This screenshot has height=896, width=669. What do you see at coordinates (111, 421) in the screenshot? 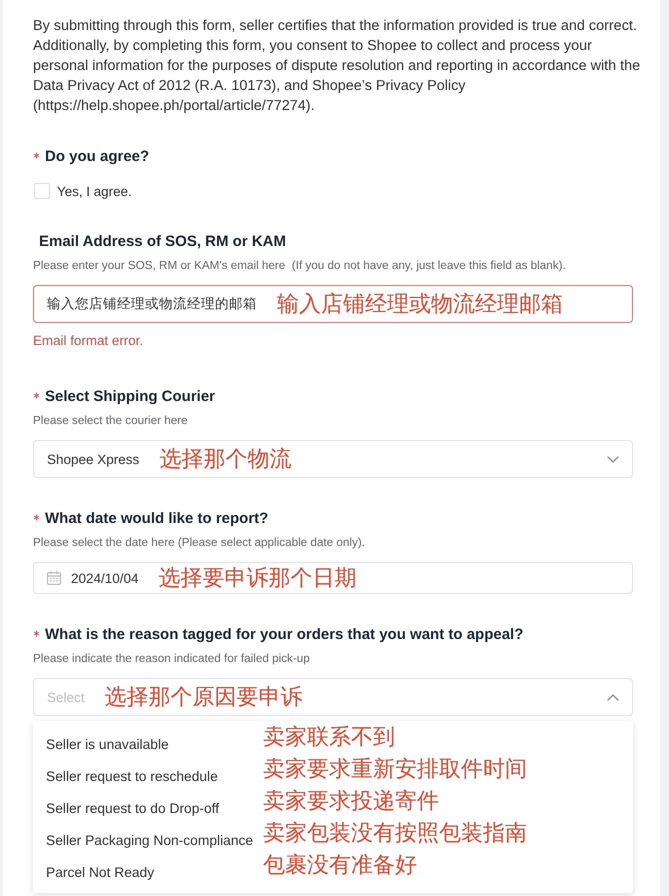
I see `hint-text: Please select the courier here` at bounding box center [111, 421].